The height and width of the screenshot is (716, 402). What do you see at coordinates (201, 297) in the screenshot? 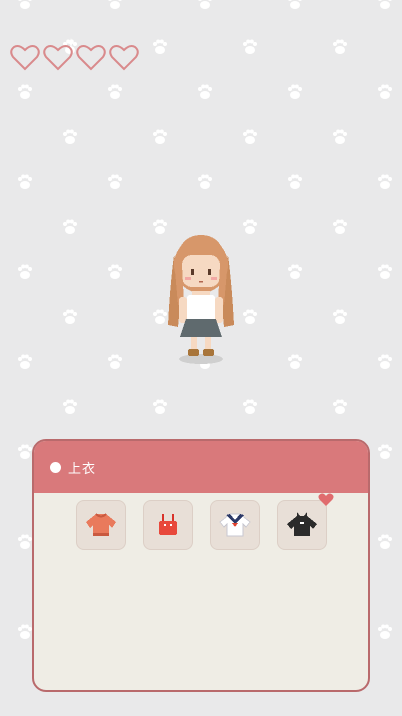
I see `player-character` at bounding box center [201, 297].